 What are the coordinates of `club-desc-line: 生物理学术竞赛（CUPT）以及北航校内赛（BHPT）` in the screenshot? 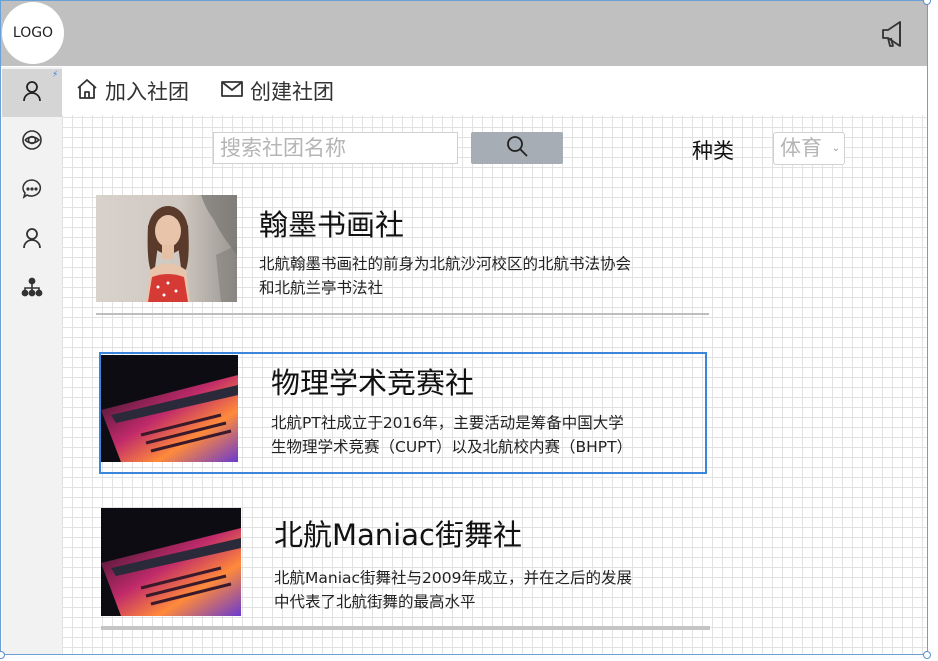 It's located at (452, 447).